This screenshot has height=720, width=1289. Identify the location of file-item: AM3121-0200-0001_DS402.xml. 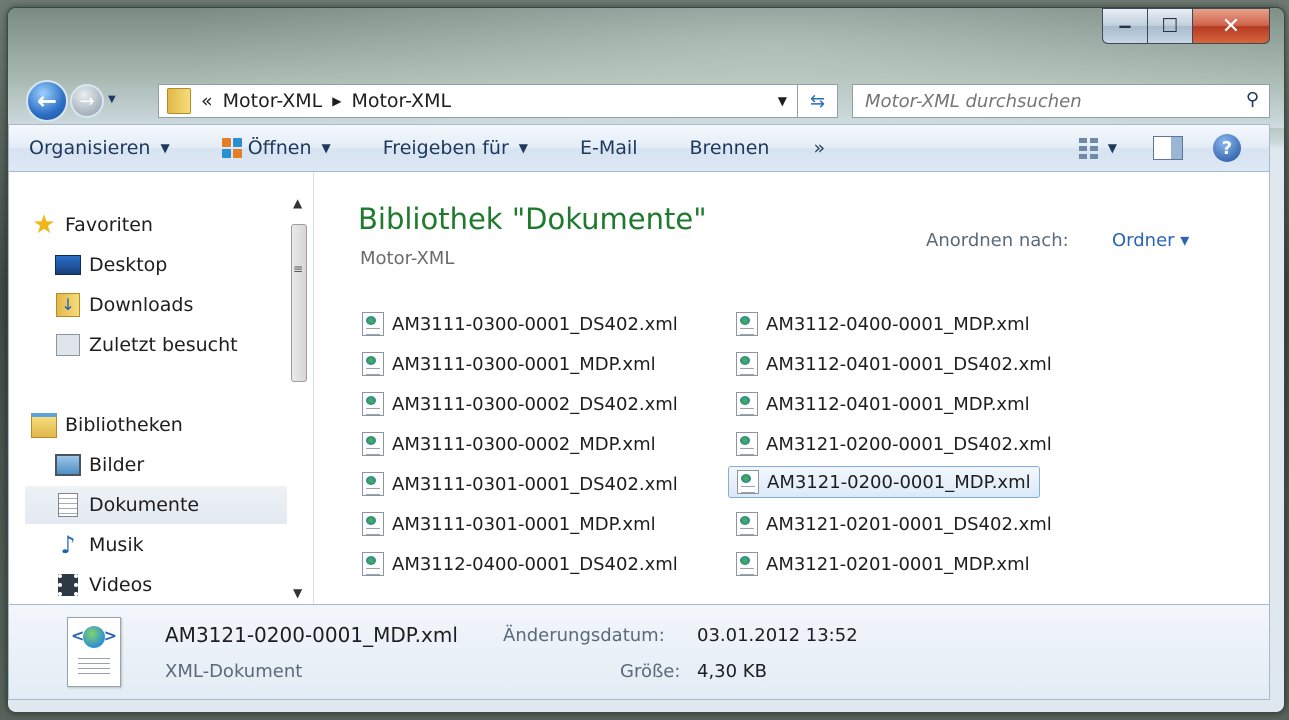
(894, 444).